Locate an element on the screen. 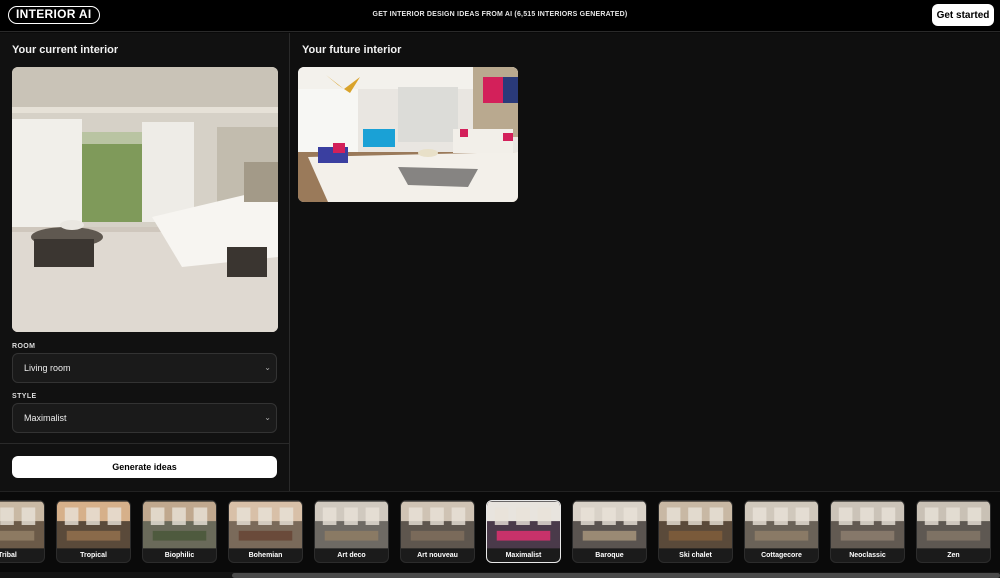  room-label: ROOM is located at coordinates (24, 346).